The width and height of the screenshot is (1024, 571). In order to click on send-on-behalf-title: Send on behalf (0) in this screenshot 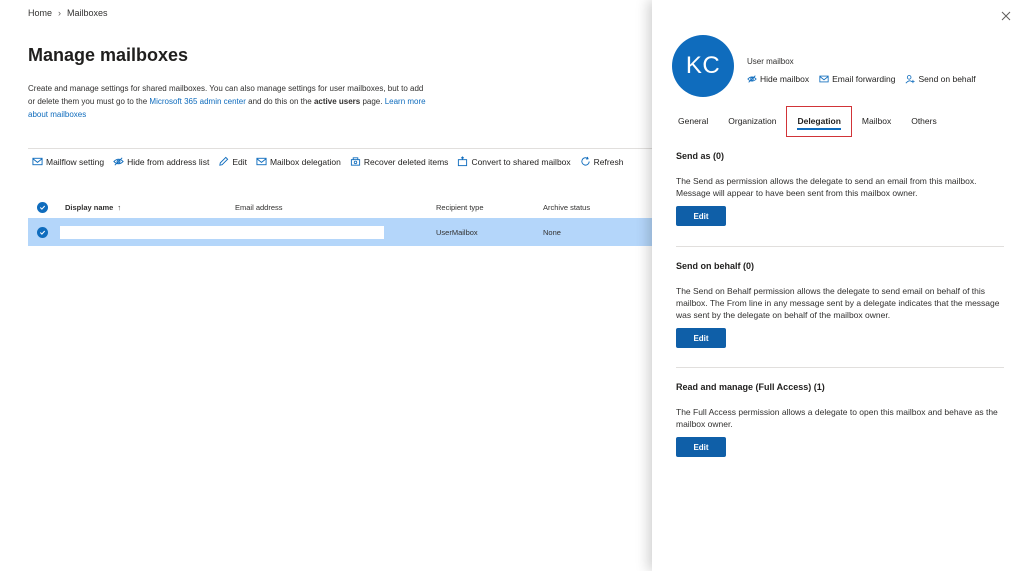, I will do `click(715, 266)`.